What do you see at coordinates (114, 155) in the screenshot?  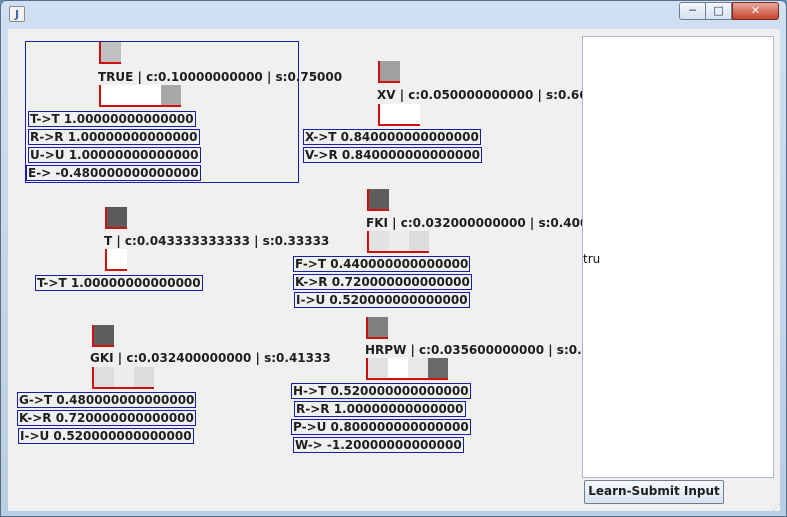 I see `rule-entry: U->U 1.00000000000000` at bounding box center [114, 155].